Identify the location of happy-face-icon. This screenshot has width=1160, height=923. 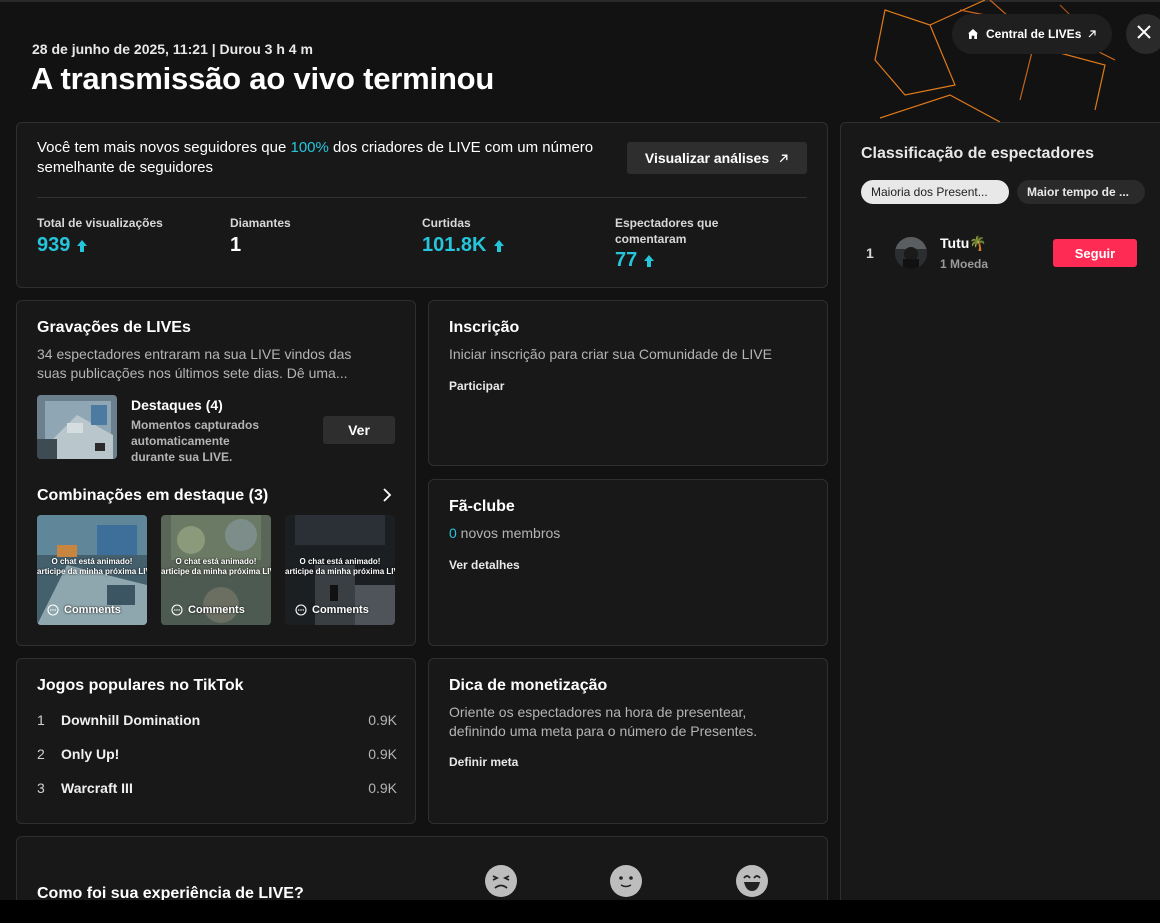
(752, 881).